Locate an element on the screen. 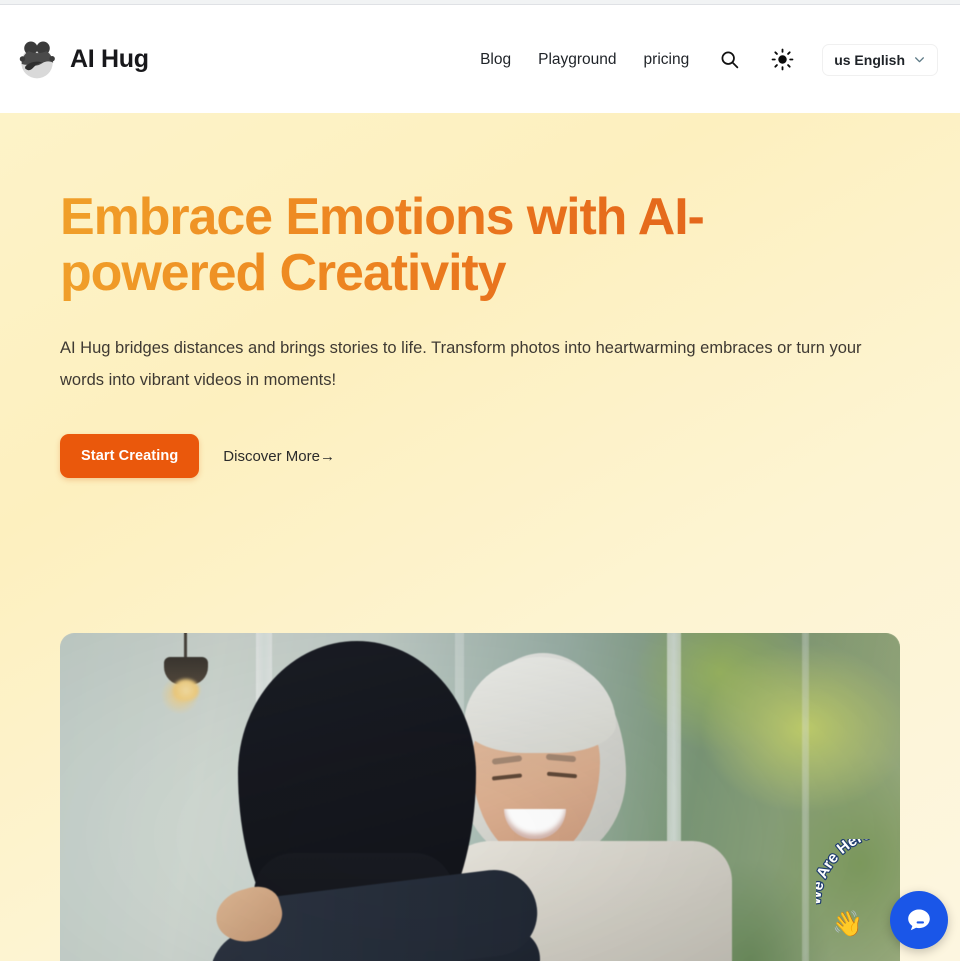 Image resolution: width=960 pixels, height=961 pixels. primary-navigation: Blog Playground pricing us English is located at coordinates (709, 59).